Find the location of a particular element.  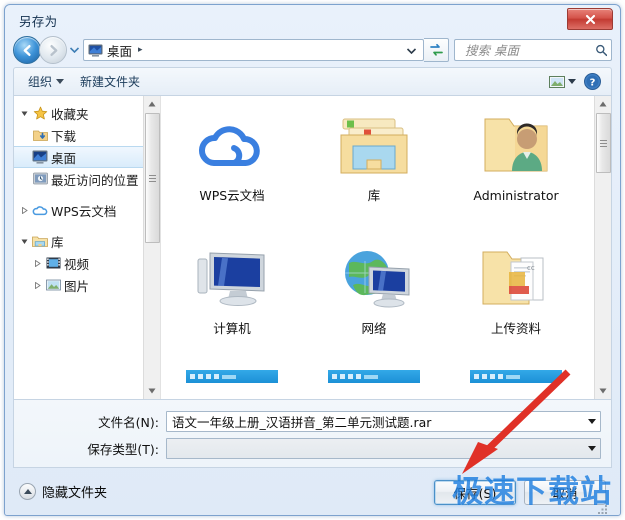

back-button is located at coordinates (27, 50).